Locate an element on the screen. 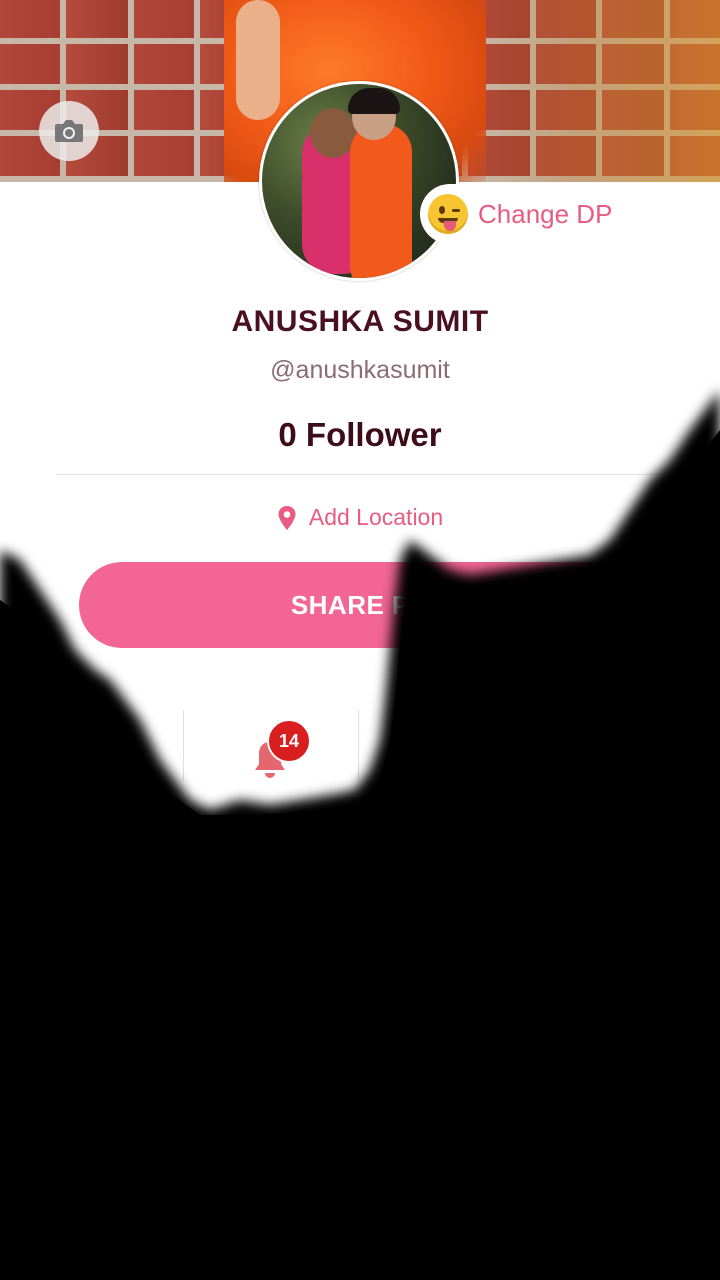 Image resolution: width=720 pixels, height=1280 pixels. cover-photo-arm is located at coordinates (258, 60).